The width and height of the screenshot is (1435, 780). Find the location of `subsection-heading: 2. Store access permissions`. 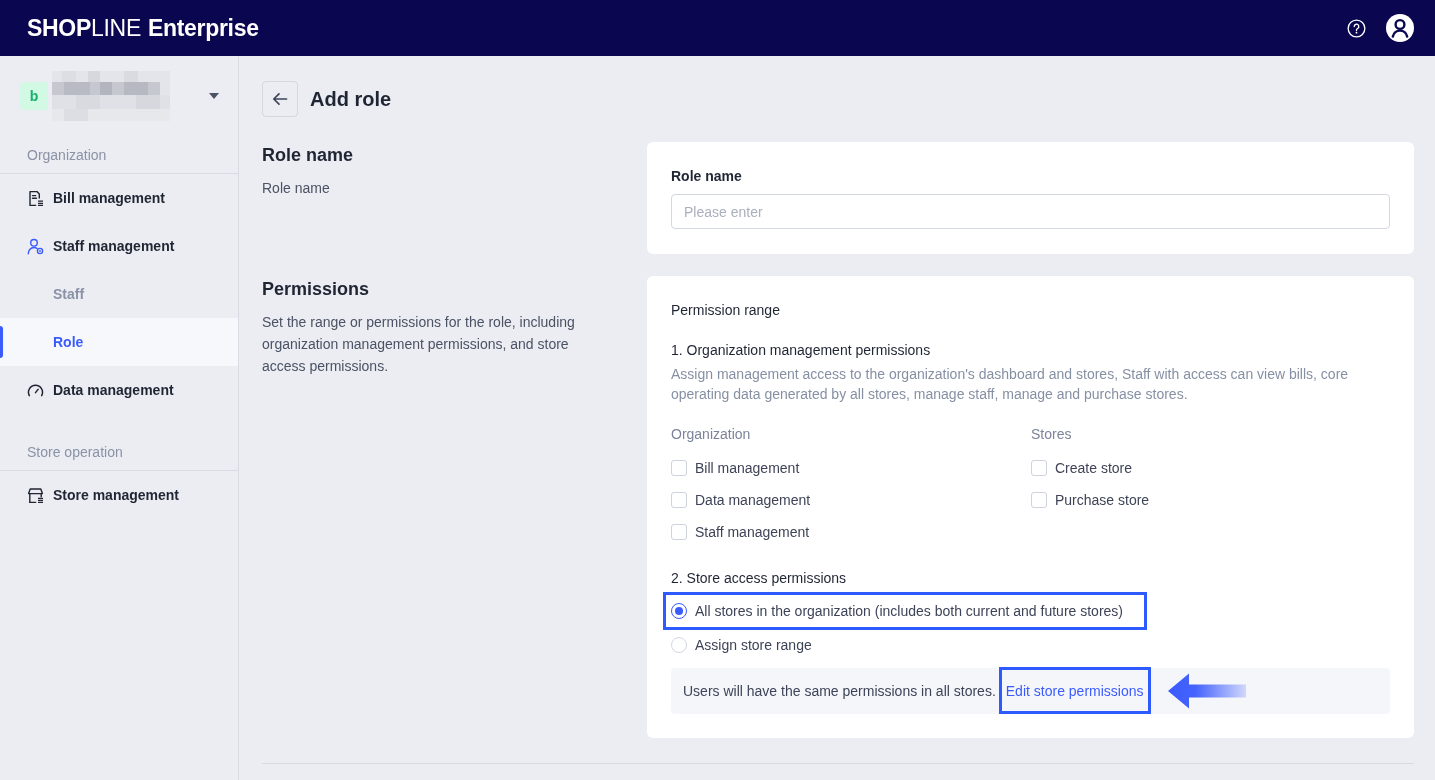

subsection-heading: 2. Store access permissions is located at coordinates (759, 578).